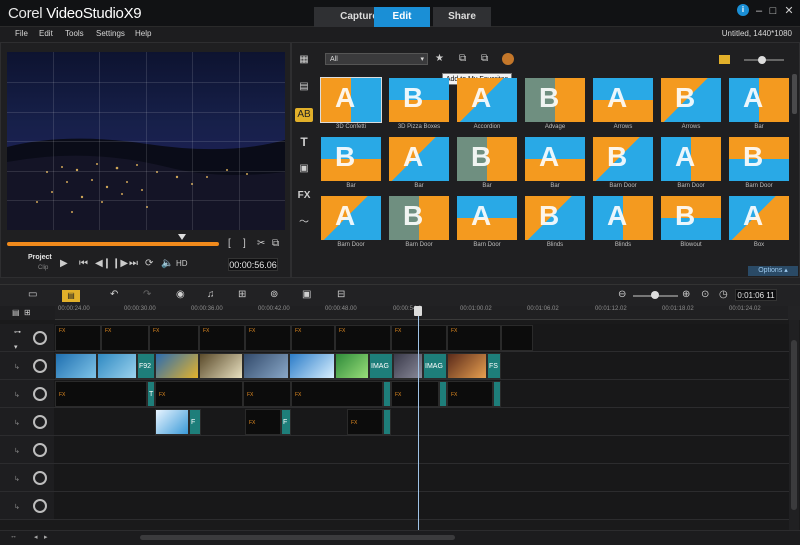 The width and height of the screenshot is (800, 545). Describe the element at coordinates (21, 33) in the screenshot. I see `menu-file: File` at that location.